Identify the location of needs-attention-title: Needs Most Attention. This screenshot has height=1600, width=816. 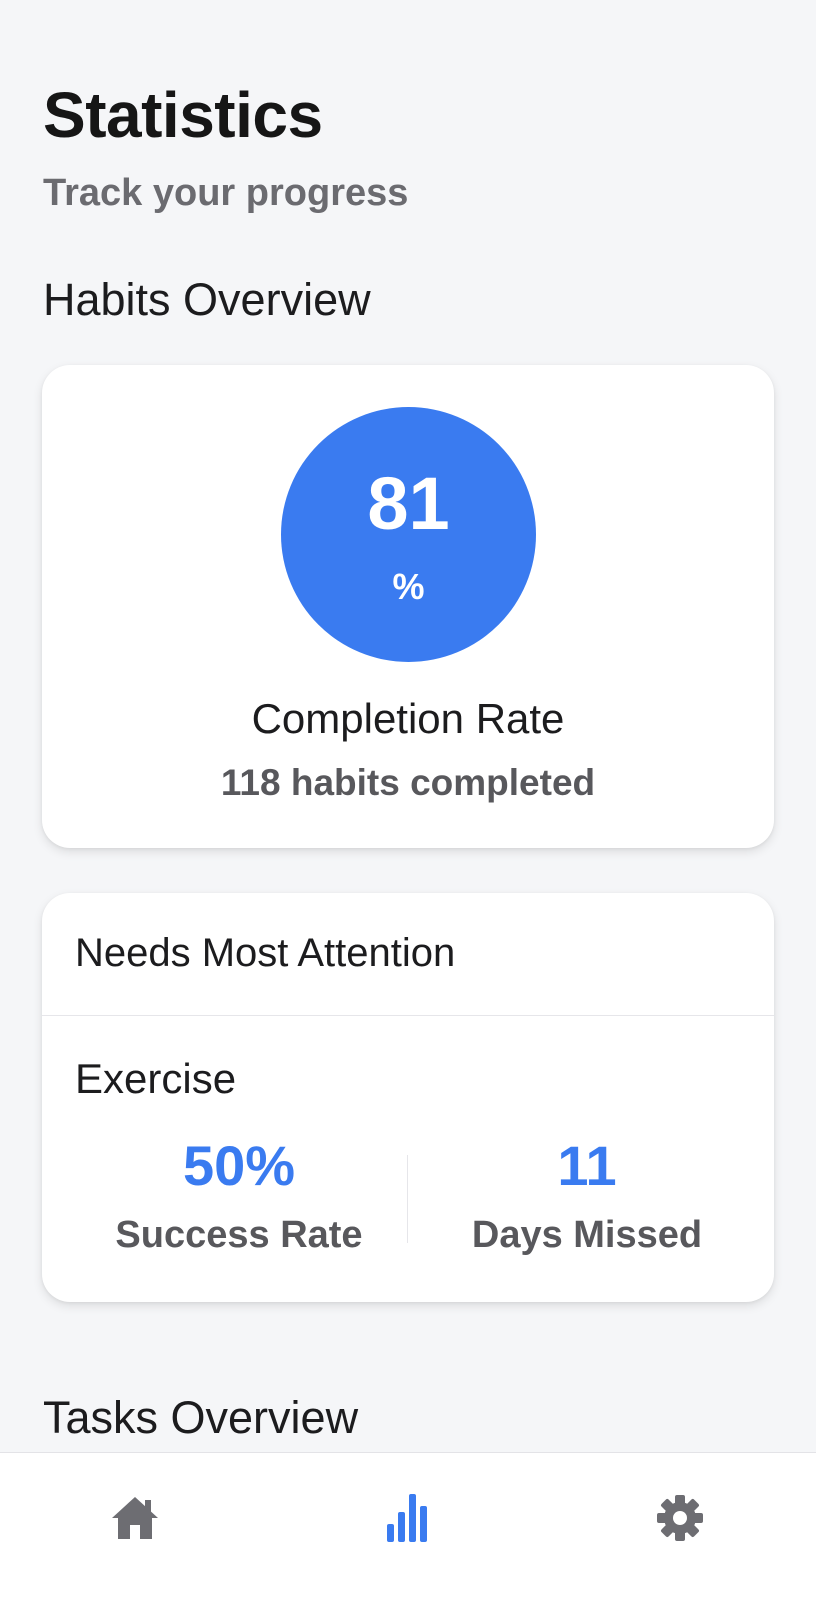
(265, 953).